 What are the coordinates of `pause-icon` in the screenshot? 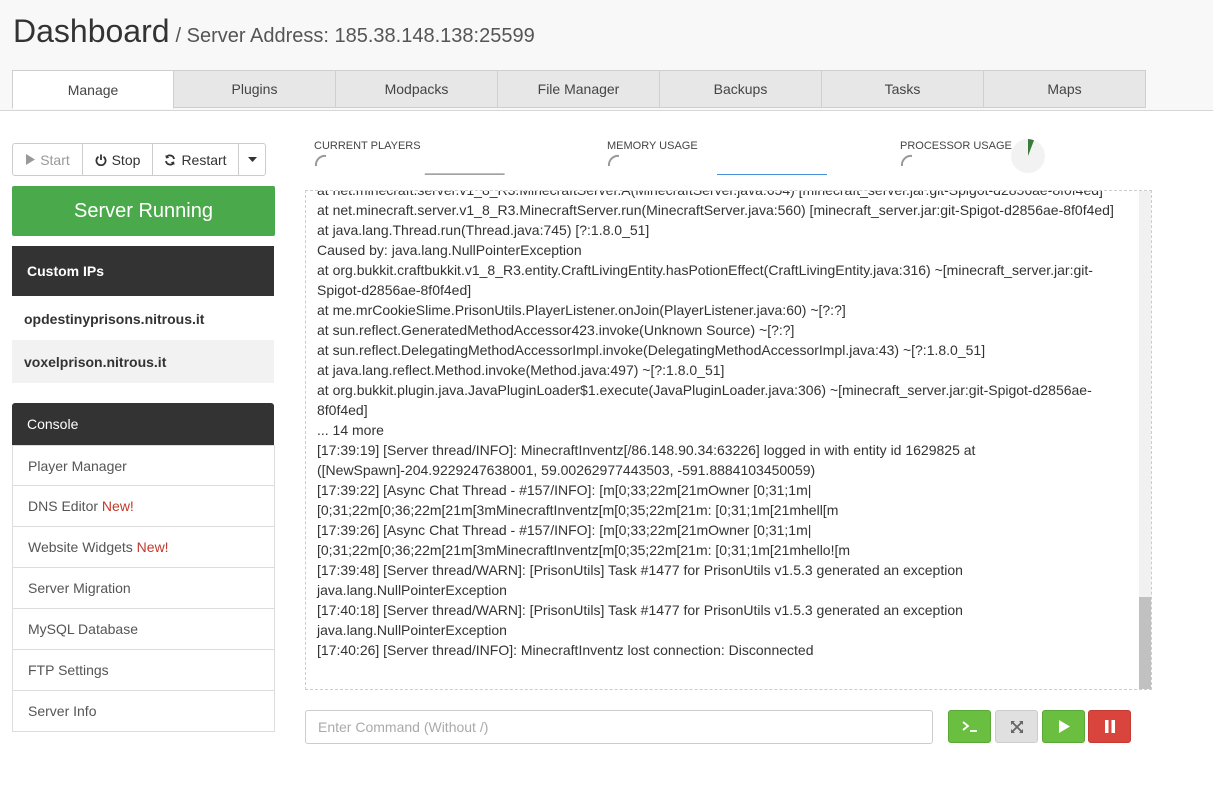 It's located at (1109, 726).